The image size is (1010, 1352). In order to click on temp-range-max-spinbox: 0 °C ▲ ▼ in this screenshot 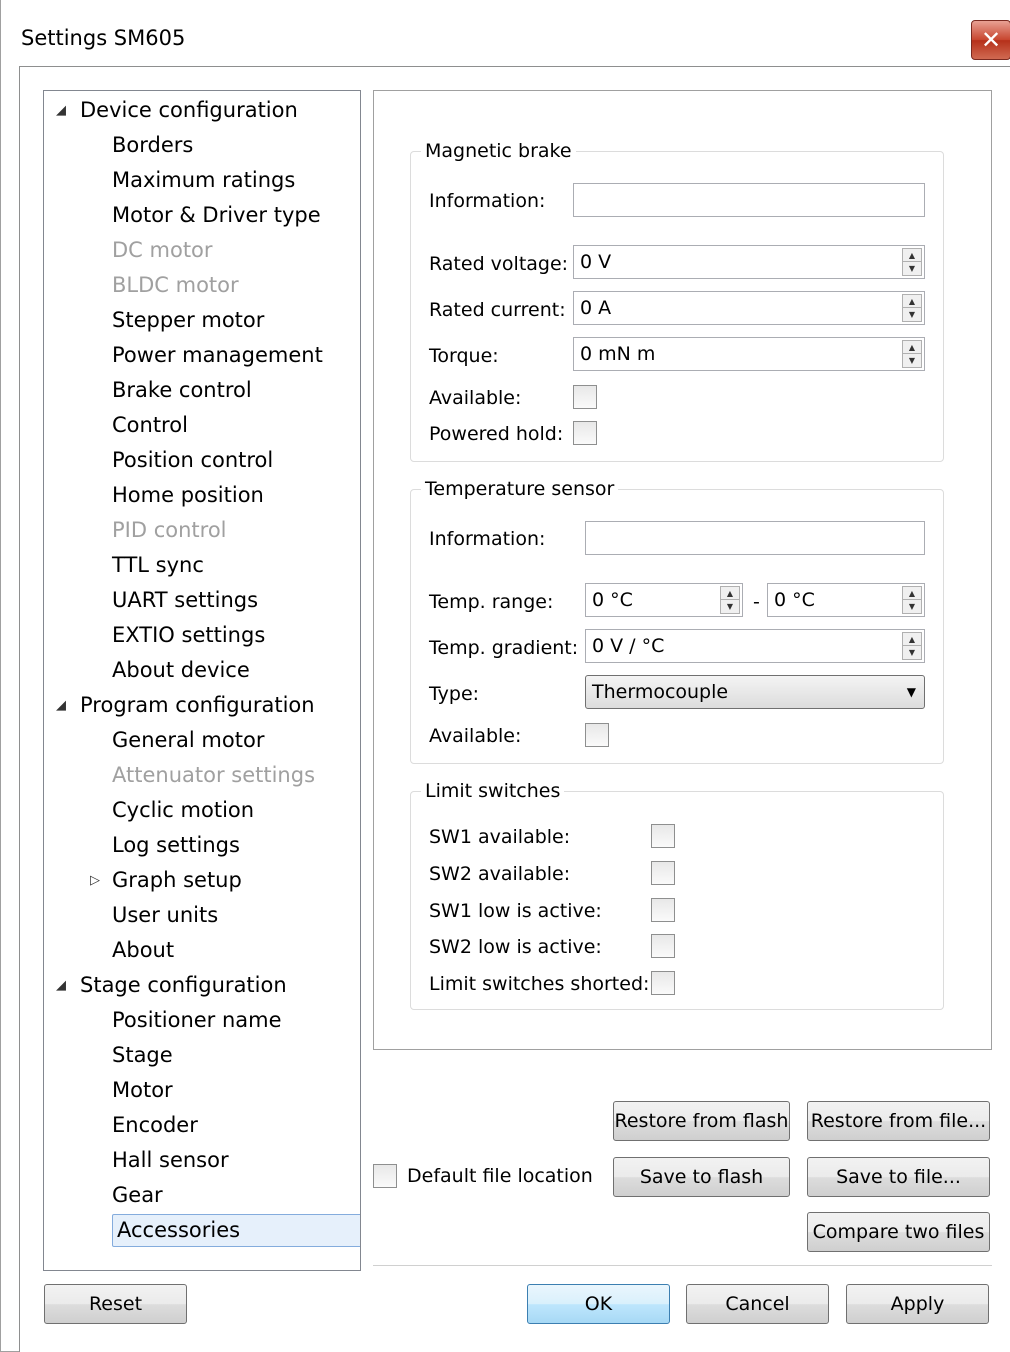, I will do `click(846, 600)`.